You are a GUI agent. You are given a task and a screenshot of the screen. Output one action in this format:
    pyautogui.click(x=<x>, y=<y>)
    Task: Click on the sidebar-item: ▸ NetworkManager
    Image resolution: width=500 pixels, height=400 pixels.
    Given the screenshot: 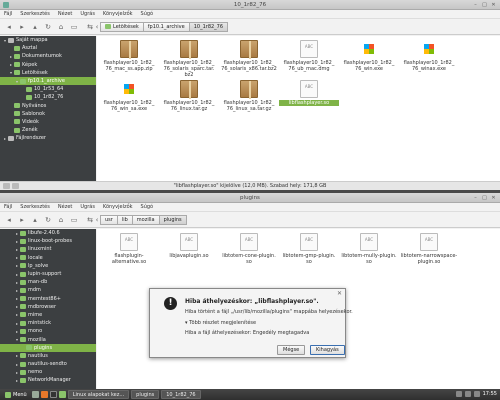 What is the action you would take?
    pyautogui.click(x=48, y=380)
    